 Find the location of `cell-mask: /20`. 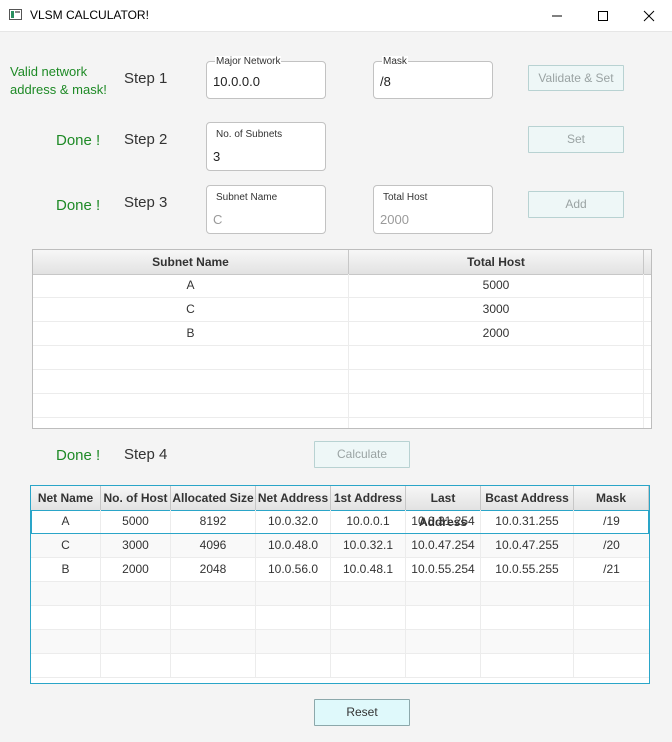

cell-mask: /20 is located at coordinates (611, 545).